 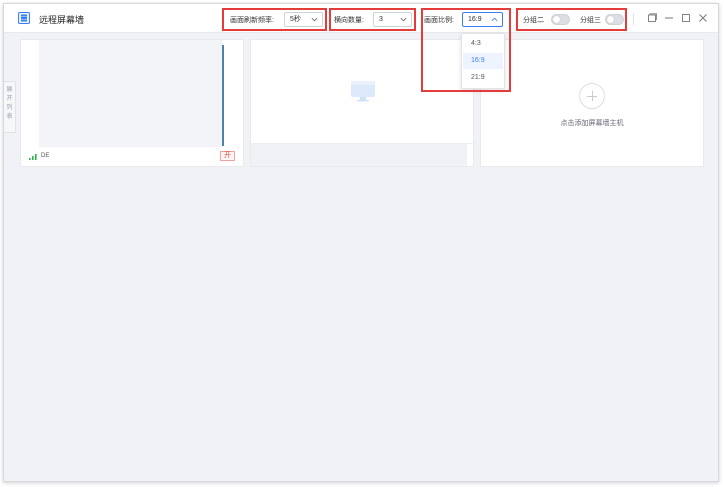 I want to click on ratio-dropdown: 4:3 16:9 21:9, so click(x=483, y=61).